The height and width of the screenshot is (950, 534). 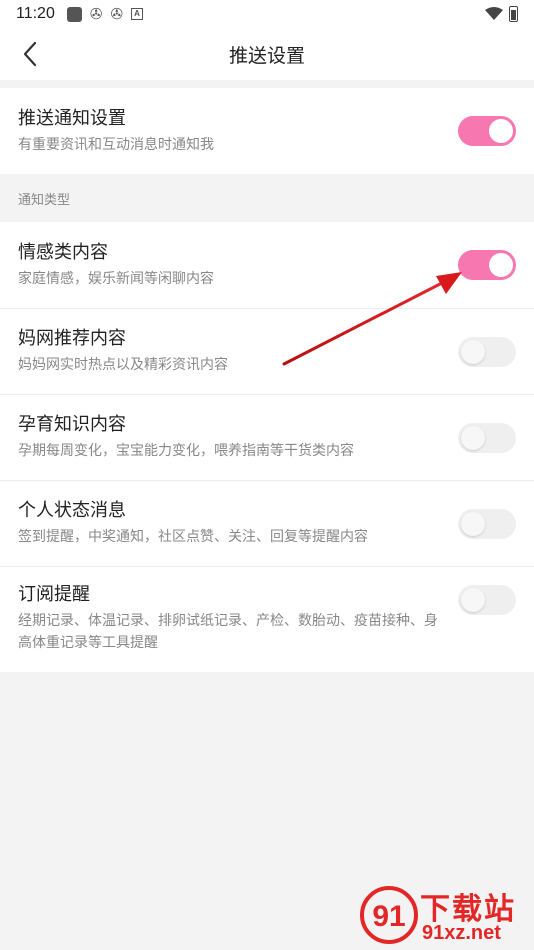 I want to click on row-texts: 推送通知设置 有重要资讯和互动消息时通知我, so click(x=116, y=131).